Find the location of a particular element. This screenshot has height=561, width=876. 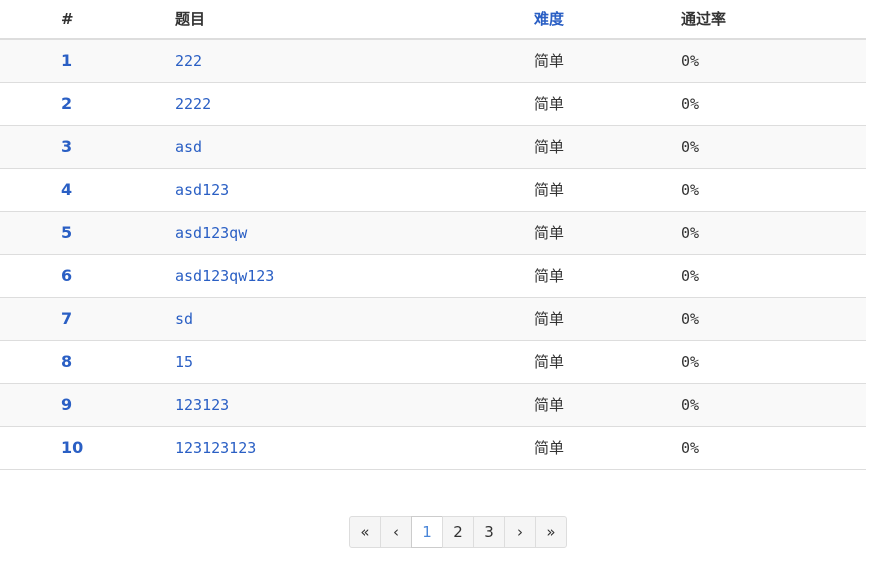

last-page-button: » is located at coordinates (551, 532).